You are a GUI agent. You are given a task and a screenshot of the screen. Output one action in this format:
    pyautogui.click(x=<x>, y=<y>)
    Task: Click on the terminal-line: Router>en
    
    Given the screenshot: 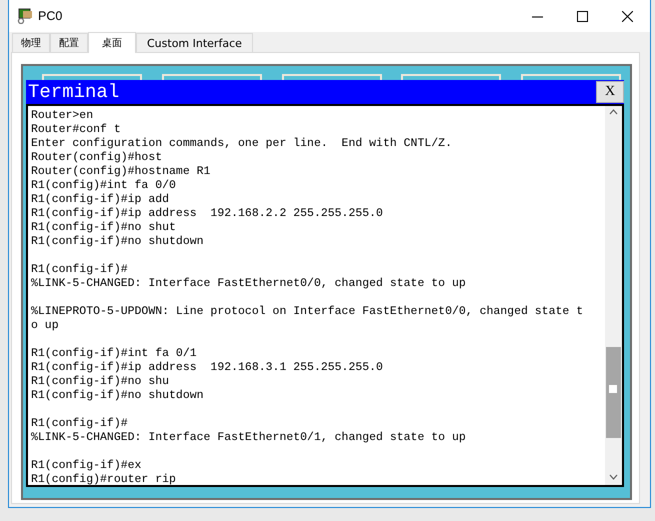 What is the action you would take?
    pyautogui.click(x=62, y=116)
    